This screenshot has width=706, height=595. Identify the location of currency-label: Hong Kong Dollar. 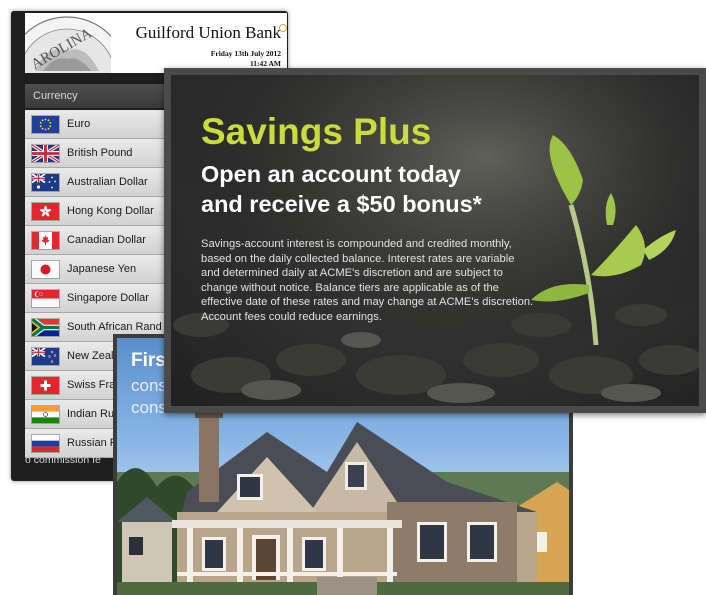
(110, 211).